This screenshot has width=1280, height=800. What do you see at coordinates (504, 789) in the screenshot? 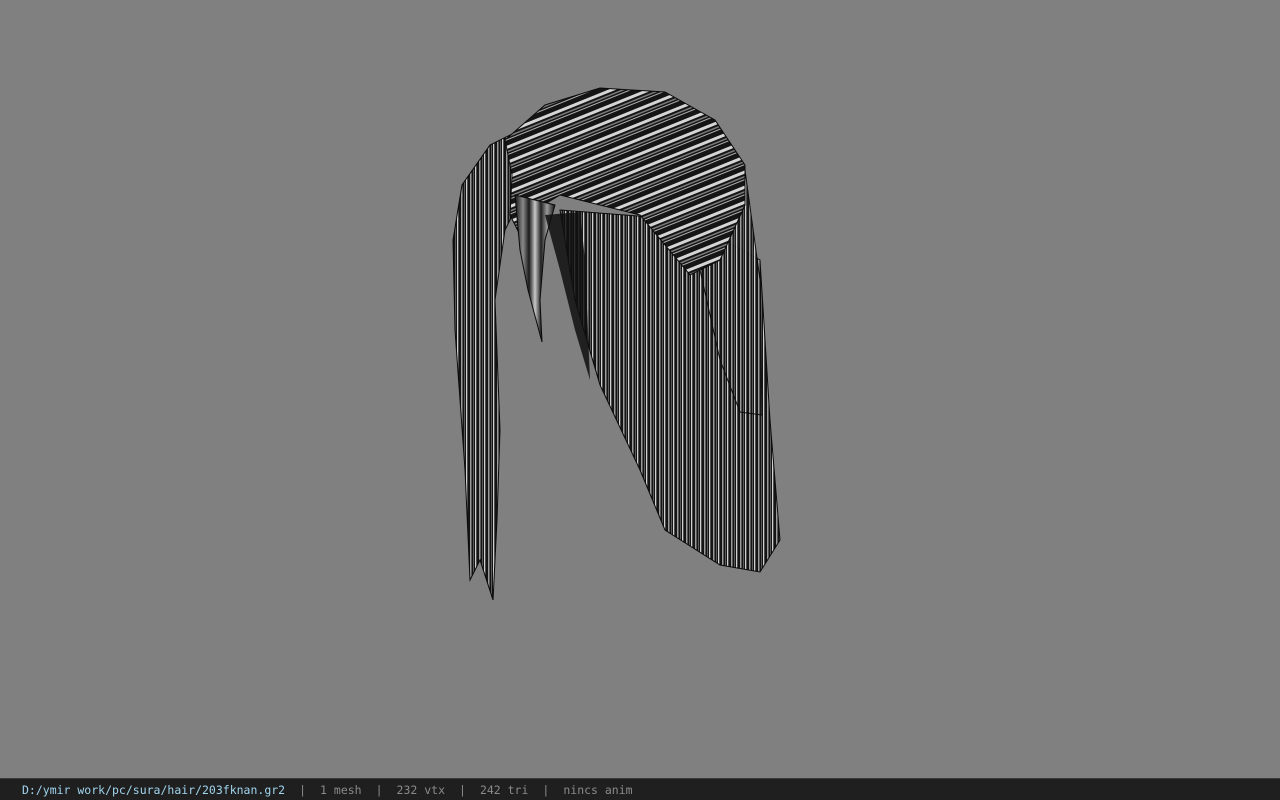
I see `triangle-count: 242 tri` at bounding box center [504, 789].